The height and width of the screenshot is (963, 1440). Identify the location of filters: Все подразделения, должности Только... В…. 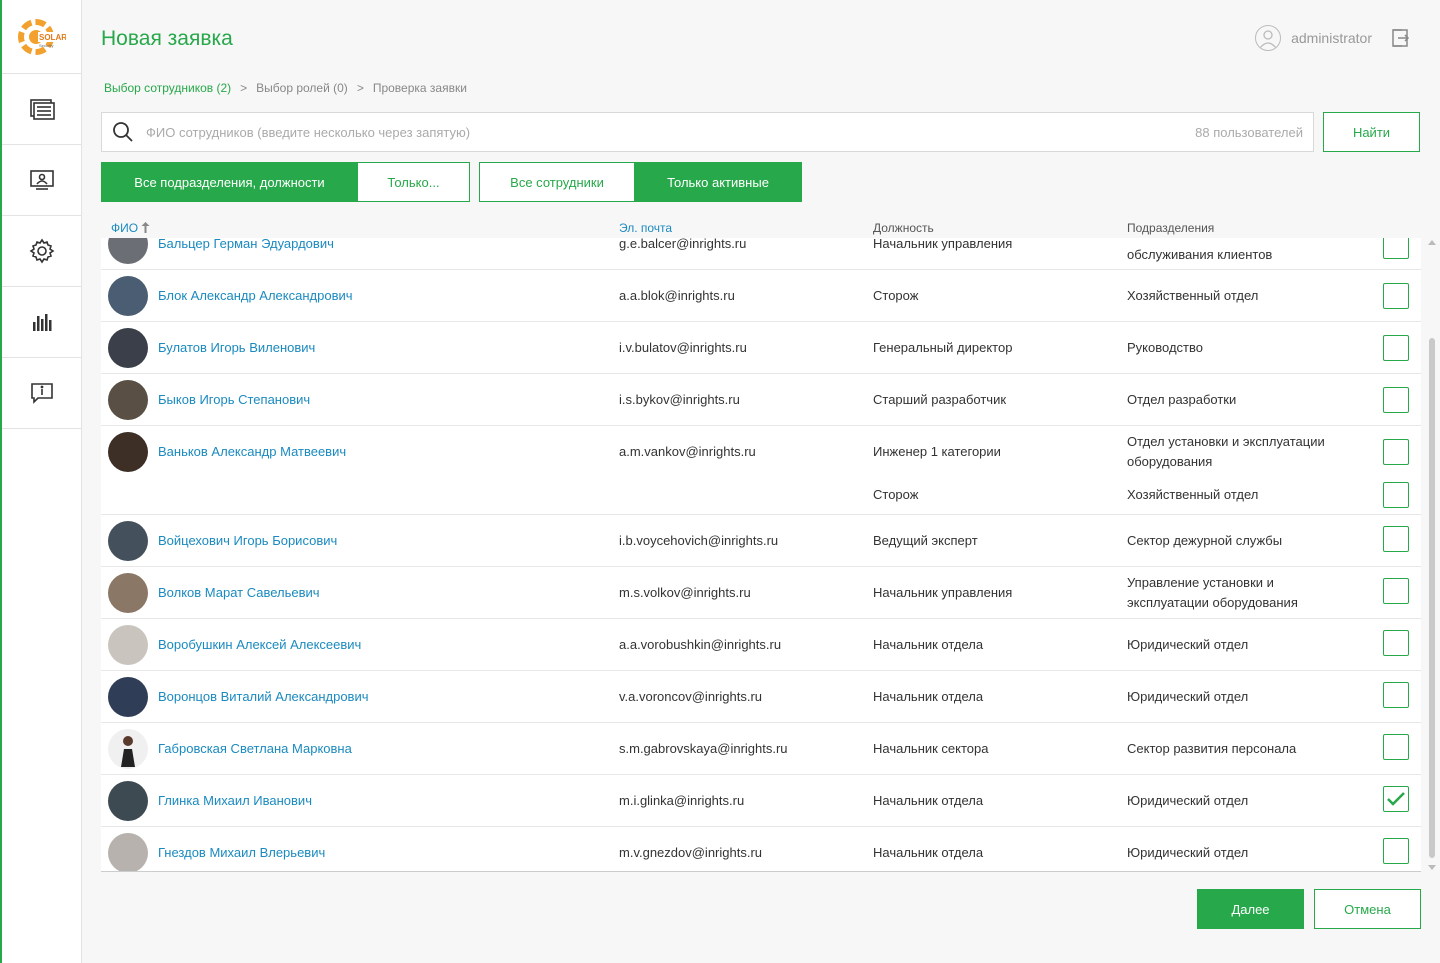
(451, 182).